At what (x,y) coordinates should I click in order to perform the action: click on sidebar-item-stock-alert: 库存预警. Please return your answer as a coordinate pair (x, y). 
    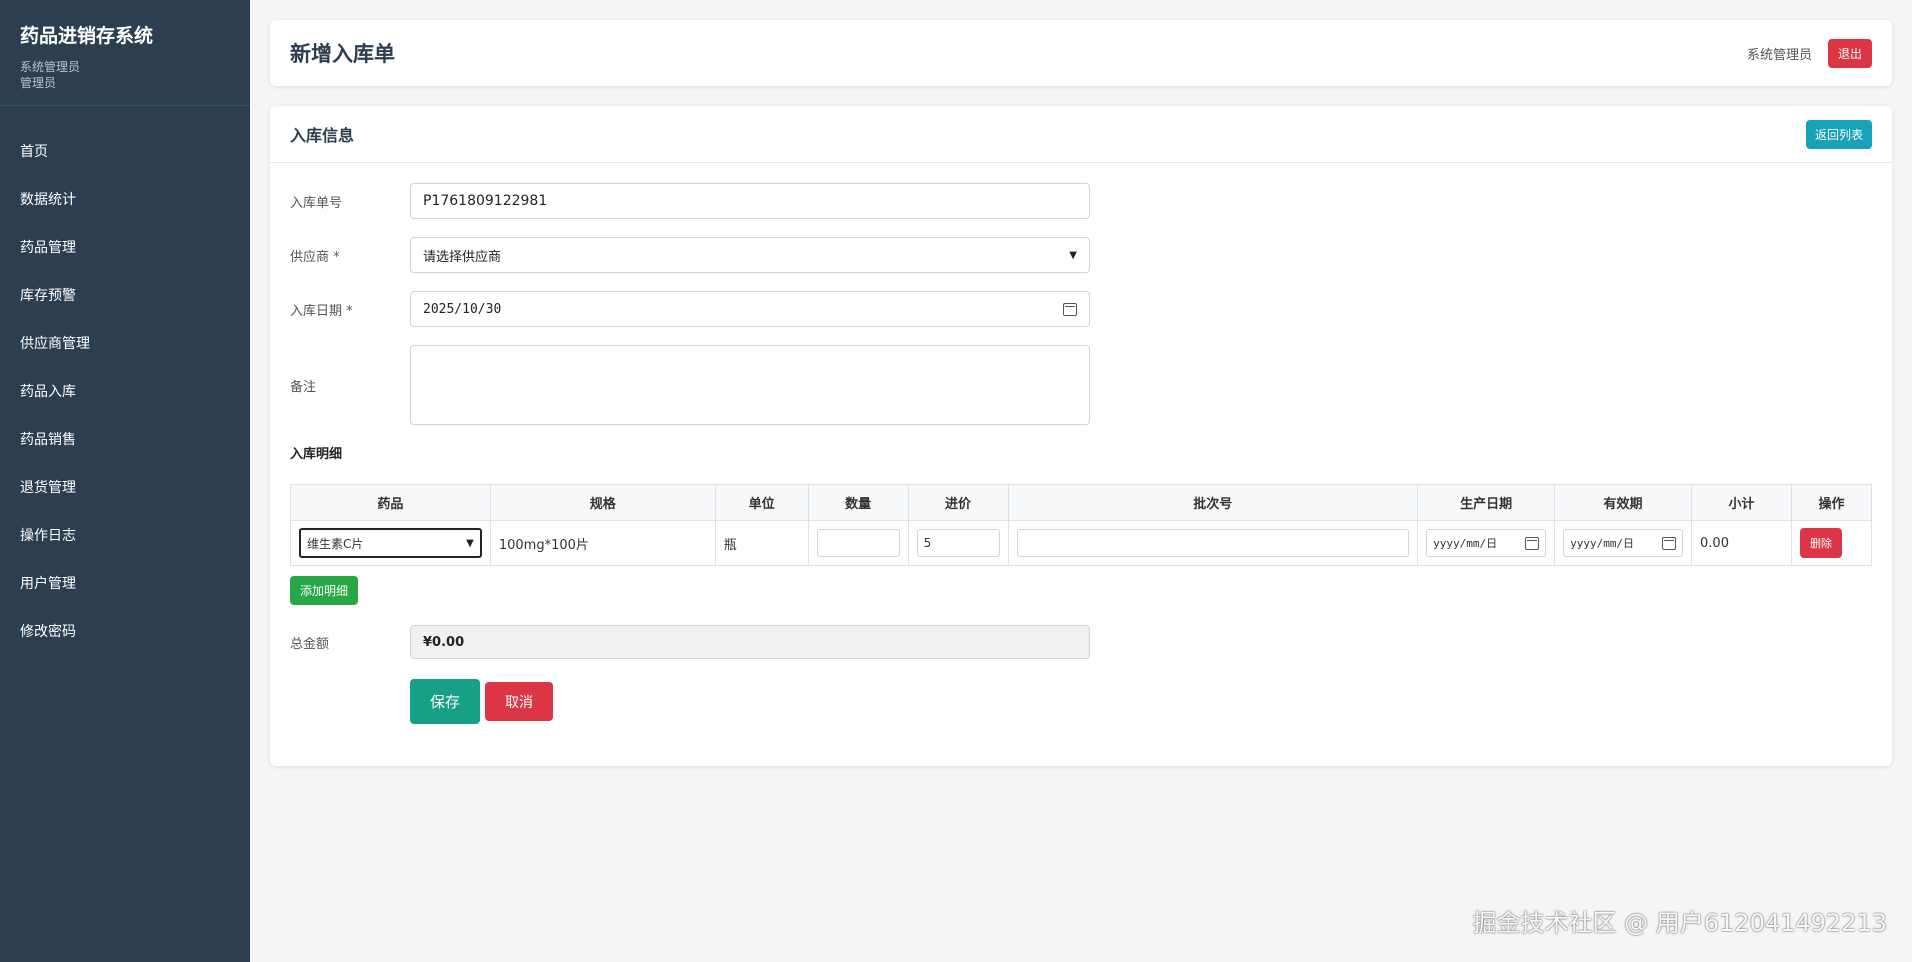
    Looking at the image, I should click on (125, 296).